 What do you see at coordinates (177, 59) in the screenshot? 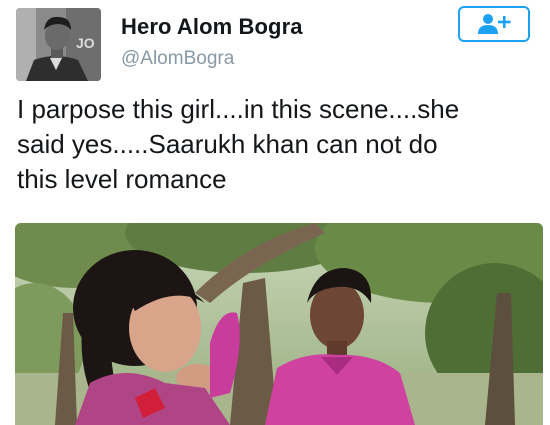
I see `author-handle: @AlomBogra` at bounding box center [177, 59].